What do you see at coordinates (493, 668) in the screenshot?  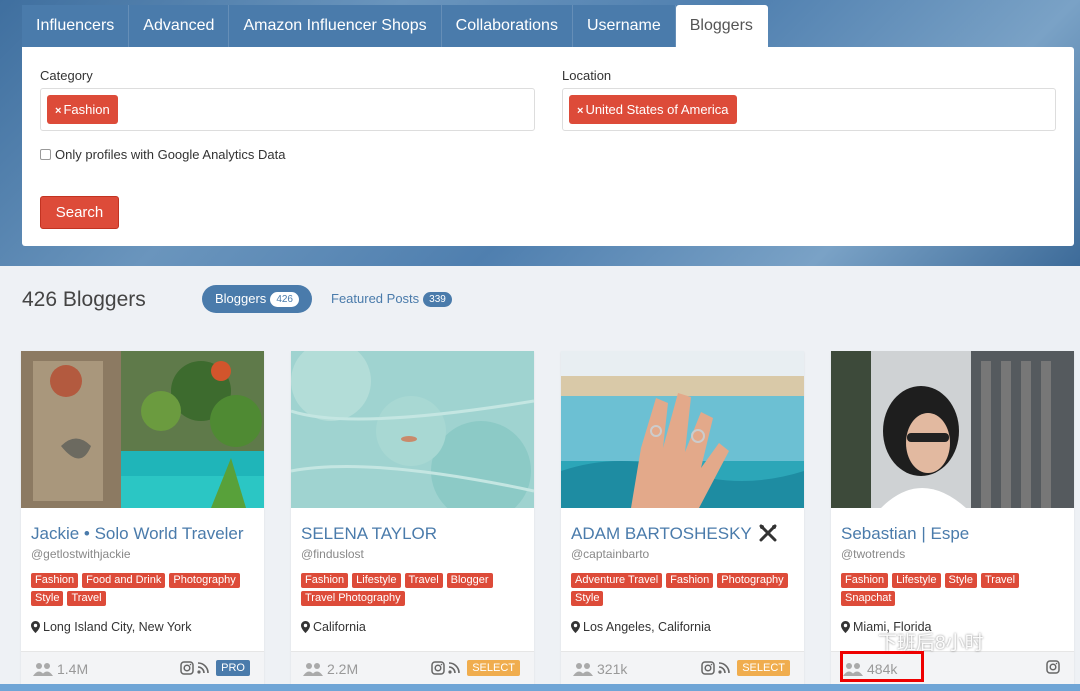 I see `select-badge: SELECT` at bounding box center [493, 668].